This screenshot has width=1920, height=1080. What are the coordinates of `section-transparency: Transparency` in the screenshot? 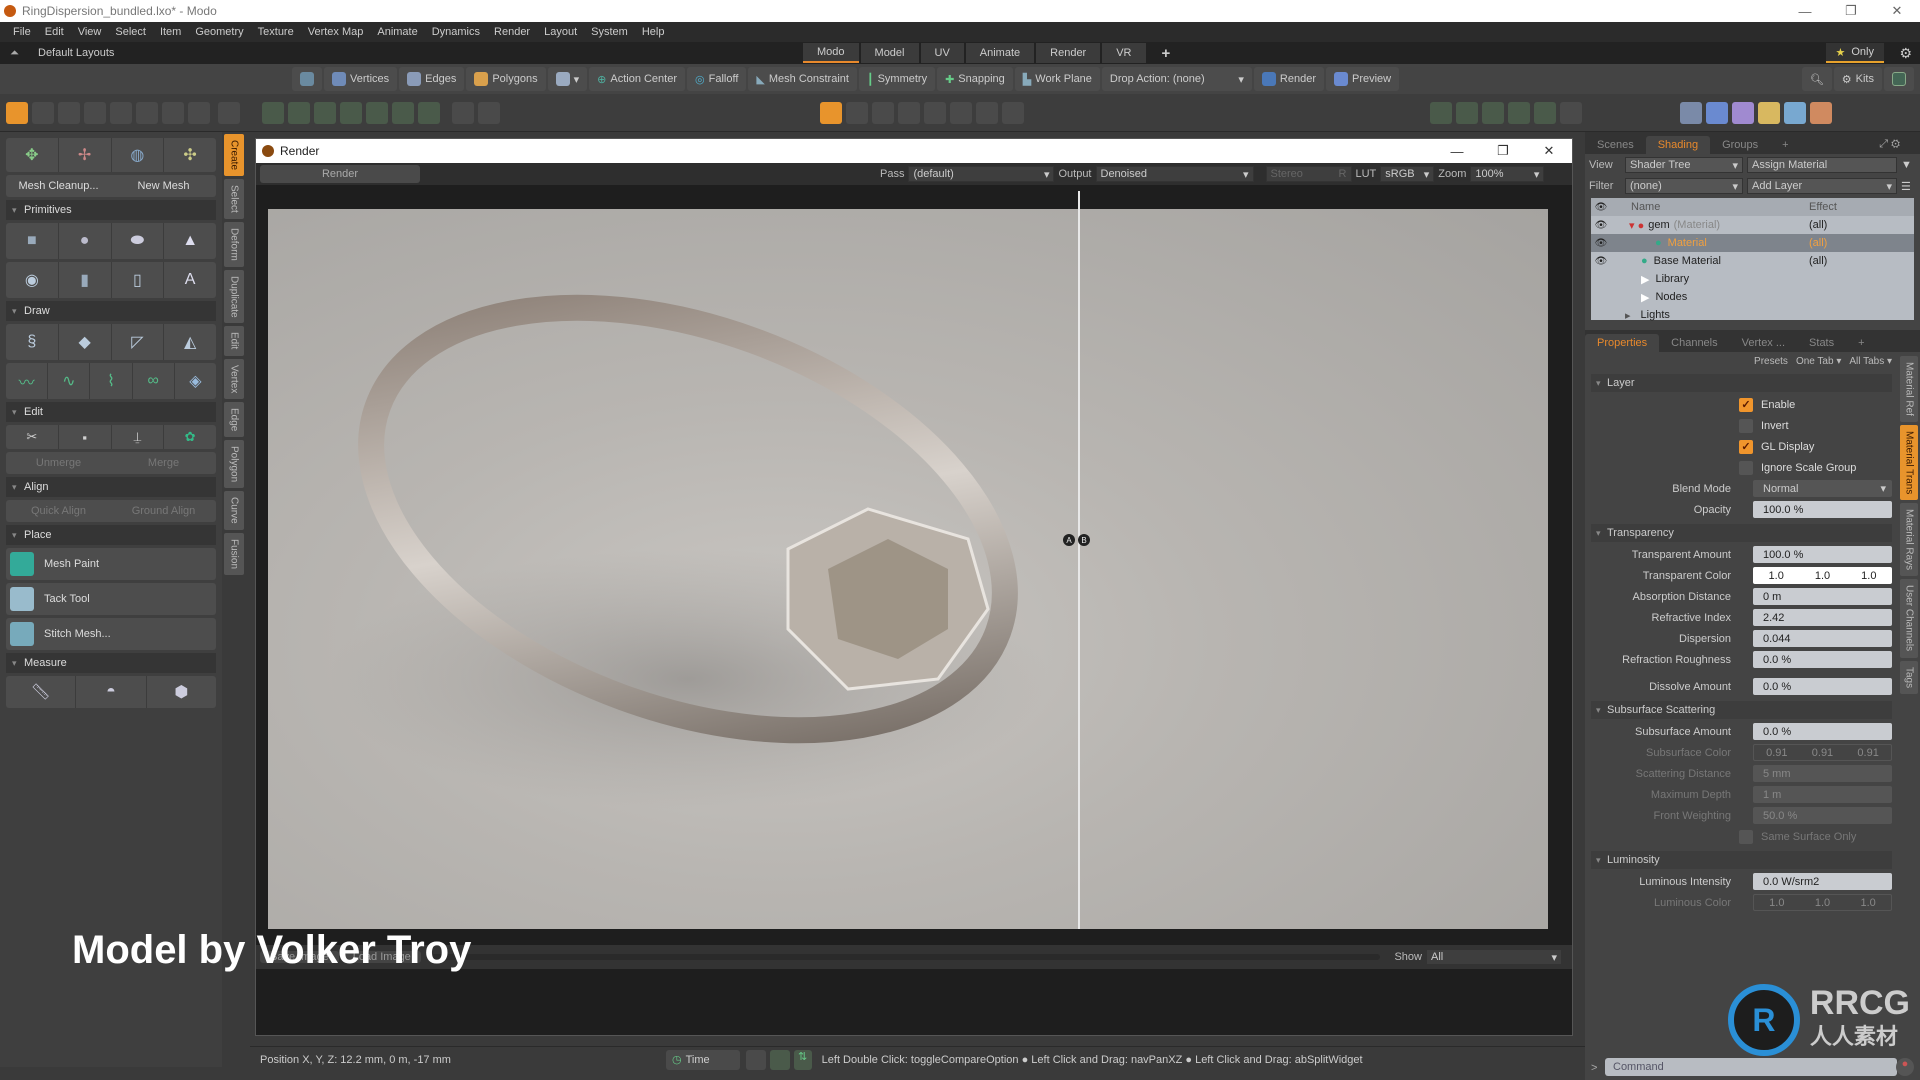 It's located at (1741, 533).